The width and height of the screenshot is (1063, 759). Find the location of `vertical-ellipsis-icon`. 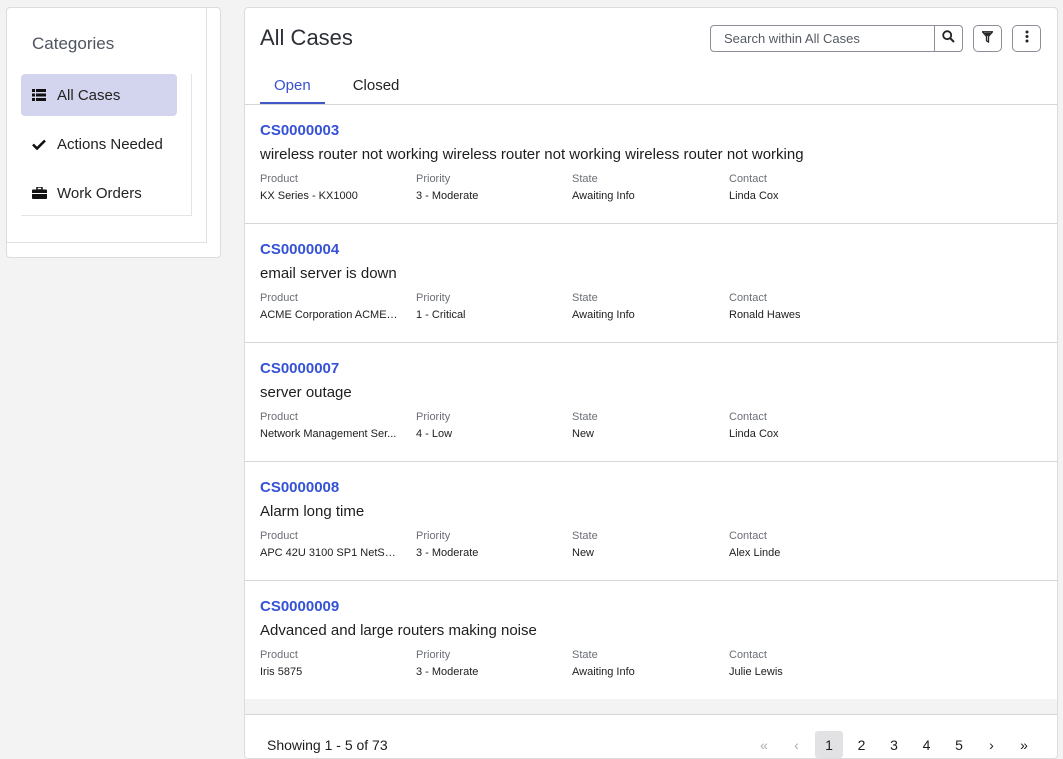

vertical-ellipsis-icon is located at coordinates (1027, 39).